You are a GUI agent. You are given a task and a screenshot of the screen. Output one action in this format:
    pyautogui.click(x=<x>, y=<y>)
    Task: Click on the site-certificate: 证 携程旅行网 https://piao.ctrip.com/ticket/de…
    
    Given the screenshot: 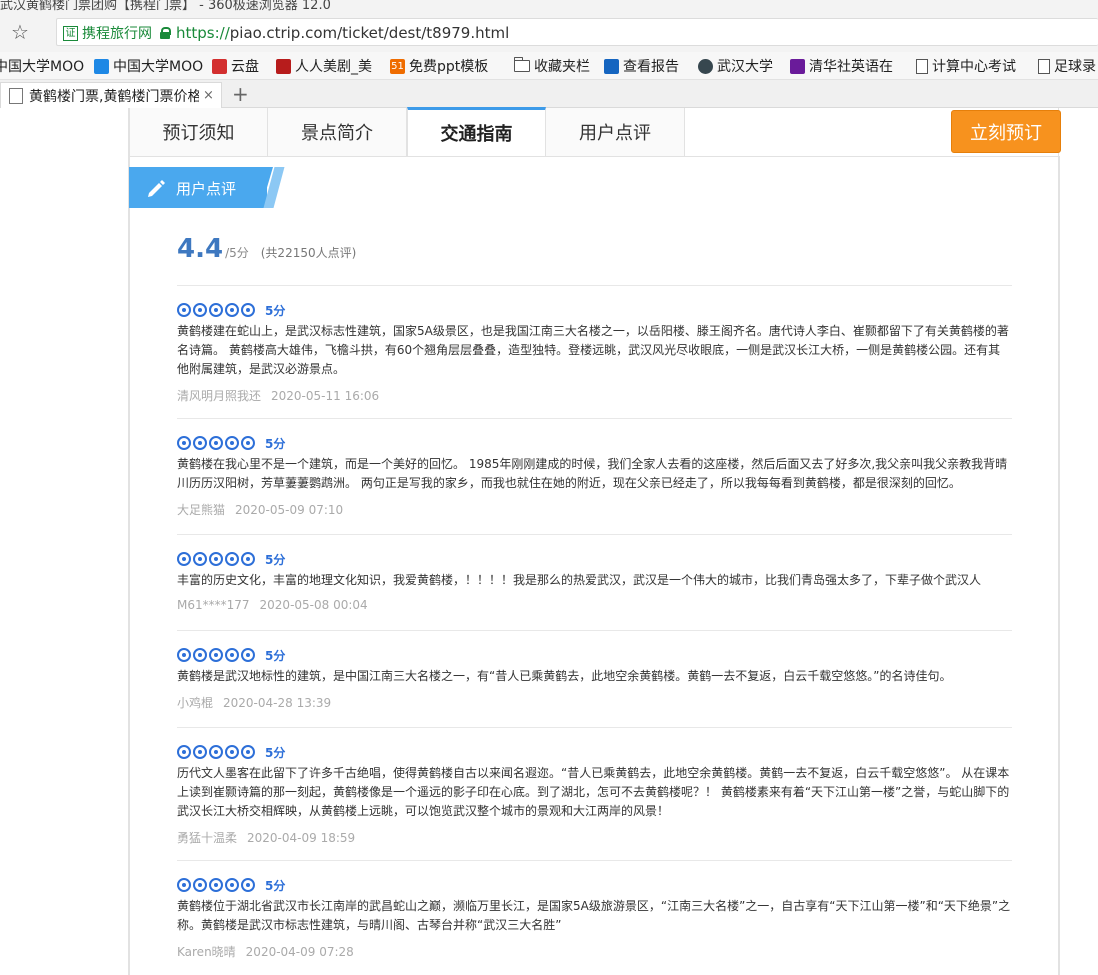 What is the action you would take?
    pyautogui.click(x=286, y=33)
    